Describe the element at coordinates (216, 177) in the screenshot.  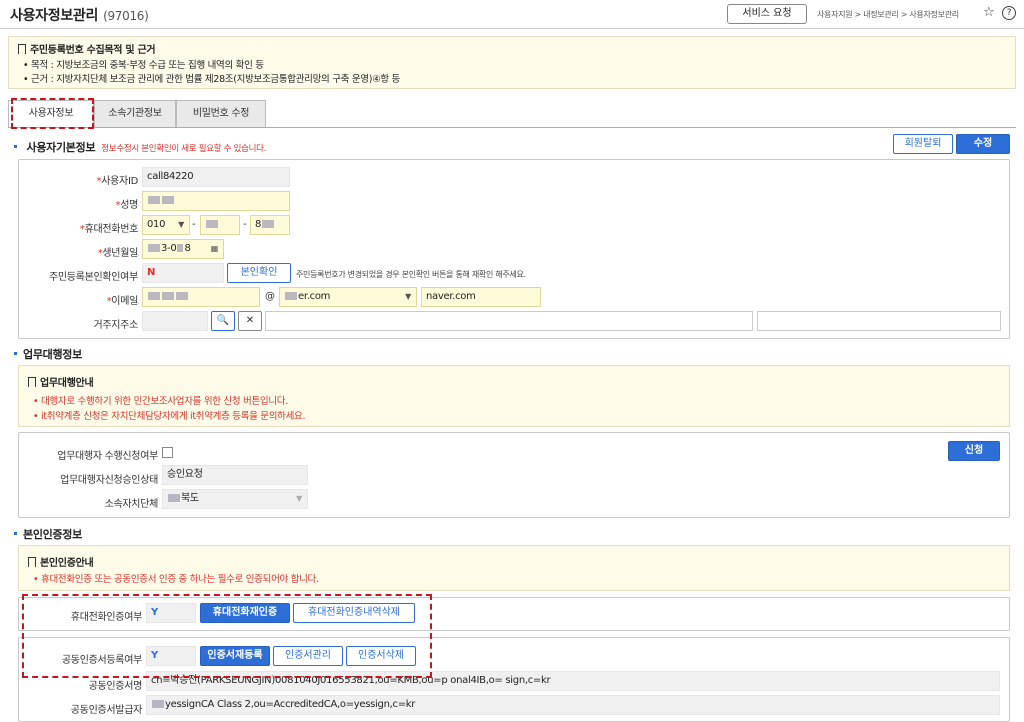
I see `user-id-field: call84220` at that location.